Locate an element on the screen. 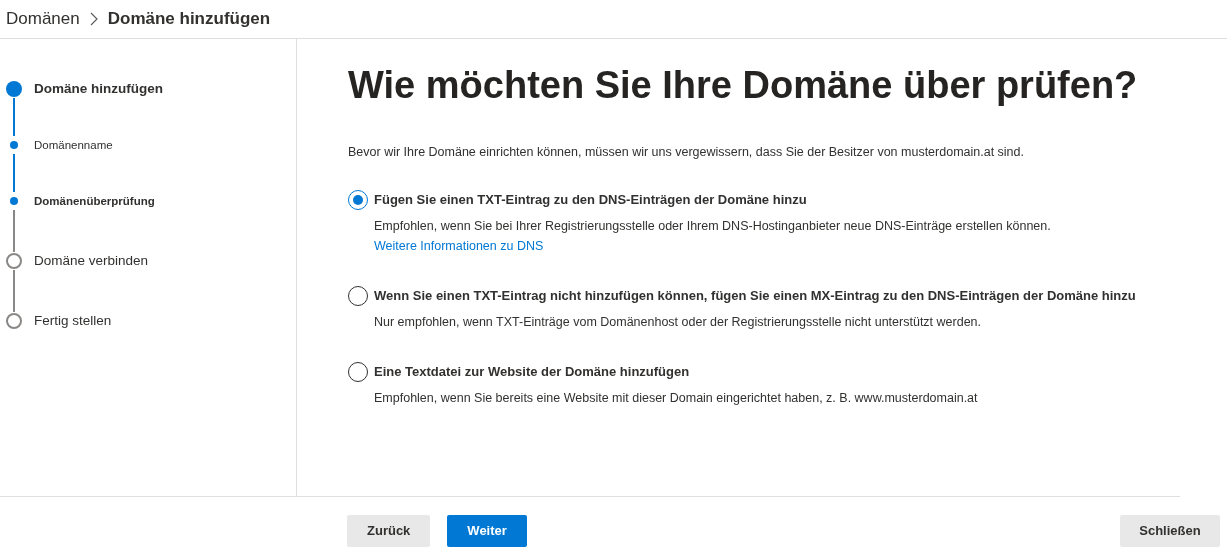 Image resolution: width=1227 pixels, height=549 pixels. intro-text: Bevor wir Ihre Domäne einrichten können, müssen wir uns vergewissern, dass Sie der Besitzer von musterdomain.at sind. is located at coordinates (686, 152).